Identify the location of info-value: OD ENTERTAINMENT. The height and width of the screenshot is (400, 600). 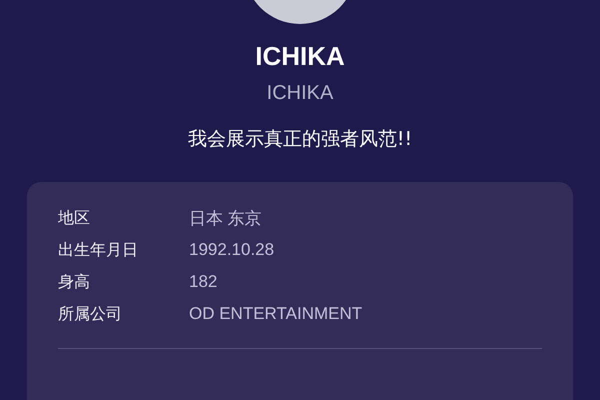
(275, 314).